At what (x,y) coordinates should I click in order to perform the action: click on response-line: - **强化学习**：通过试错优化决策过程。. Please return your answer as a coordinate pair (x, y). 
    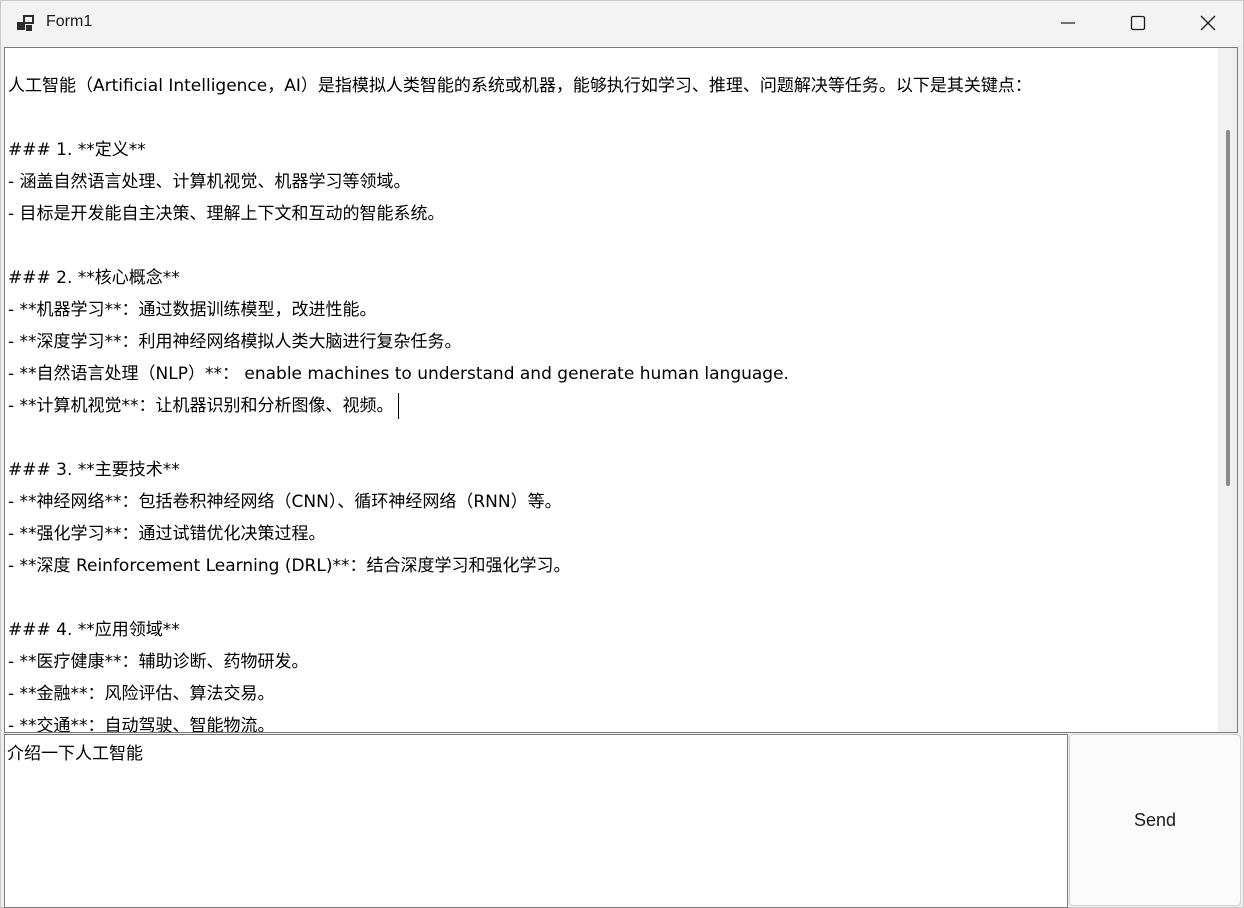
    Looking at the image, I should click on (167, 534).